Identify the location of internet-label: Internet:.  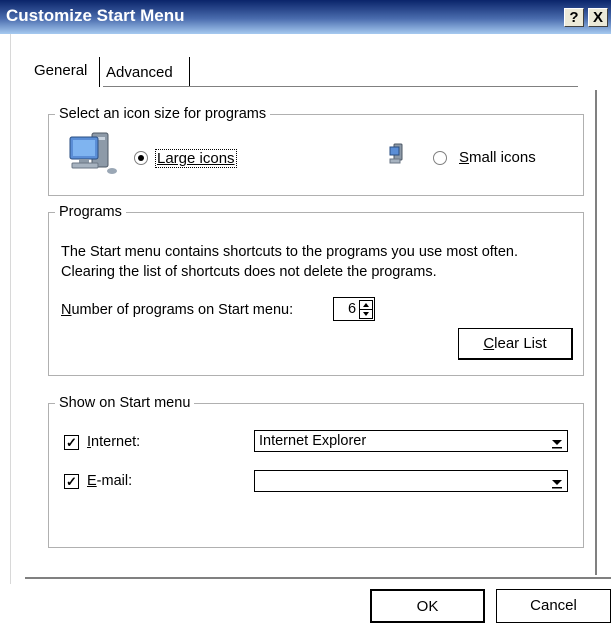
(114, 442).